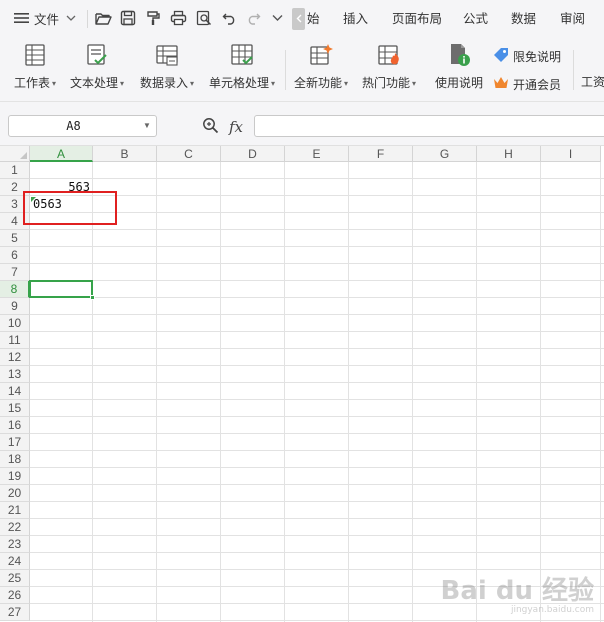 The width and height of the screenshot is (604, 622). What do you see at coordinates (355, 18) in the screenshot?
I see `tab-insert: 插入` at bounding box center [355, 18].